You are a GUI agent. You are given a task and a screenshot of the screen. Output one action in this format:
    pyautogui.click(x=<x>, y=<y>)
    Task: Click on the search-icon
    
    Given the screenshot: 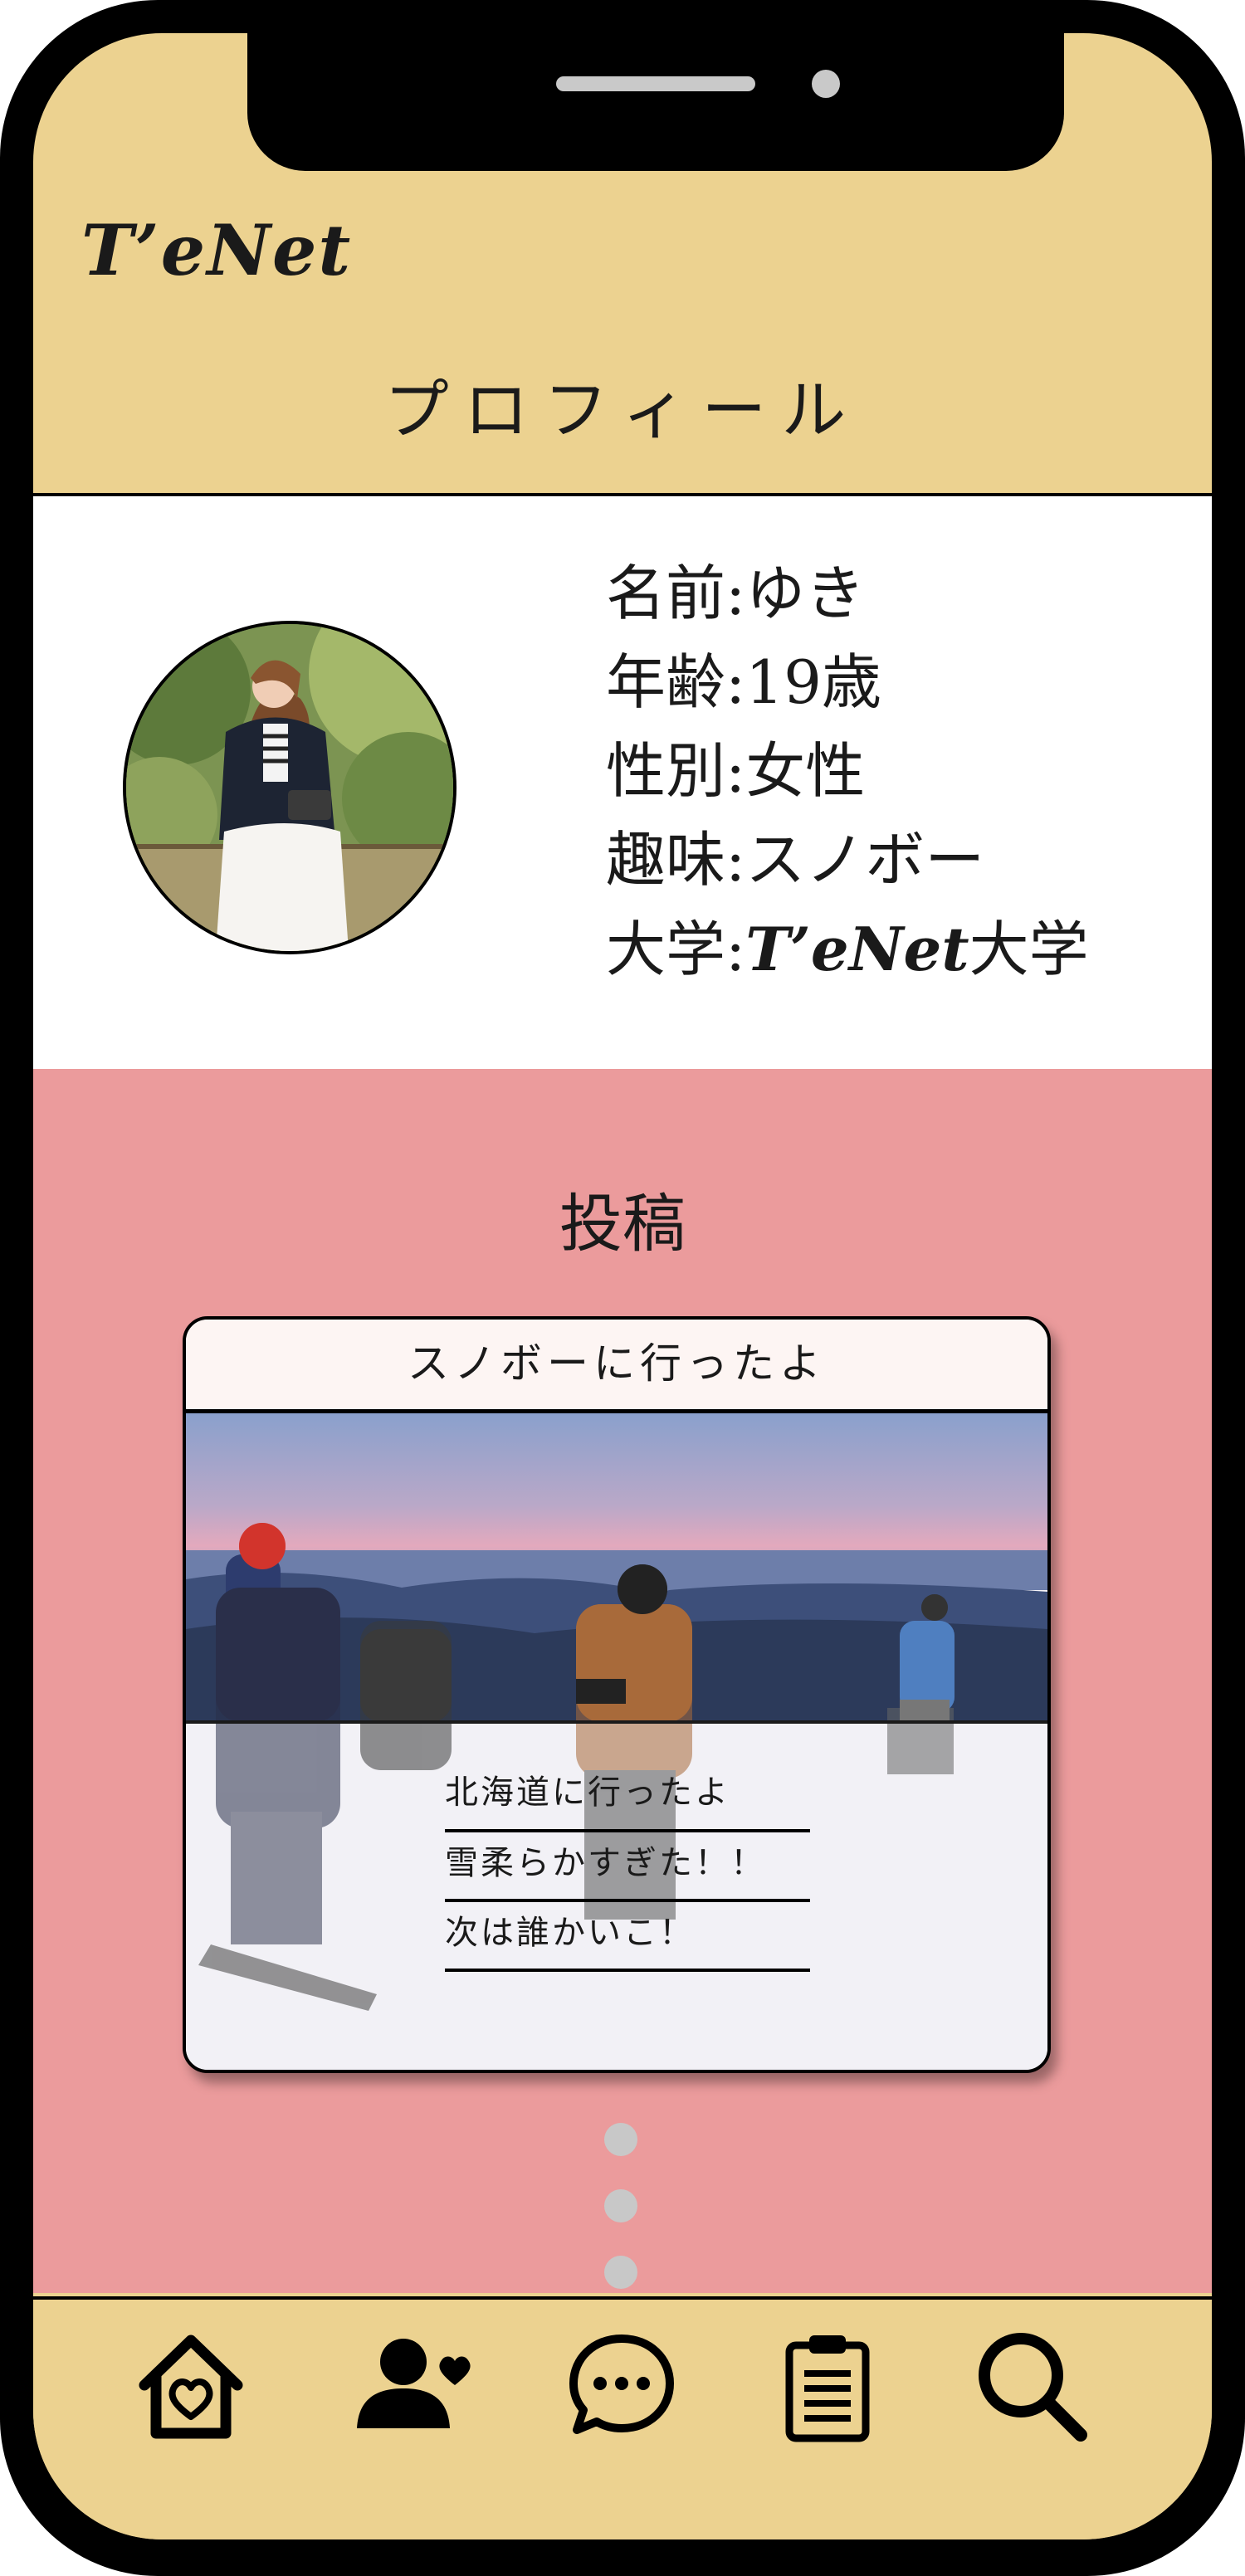 What is the action you would take?
    pyautogui.click(x=1033, y=2387)
    